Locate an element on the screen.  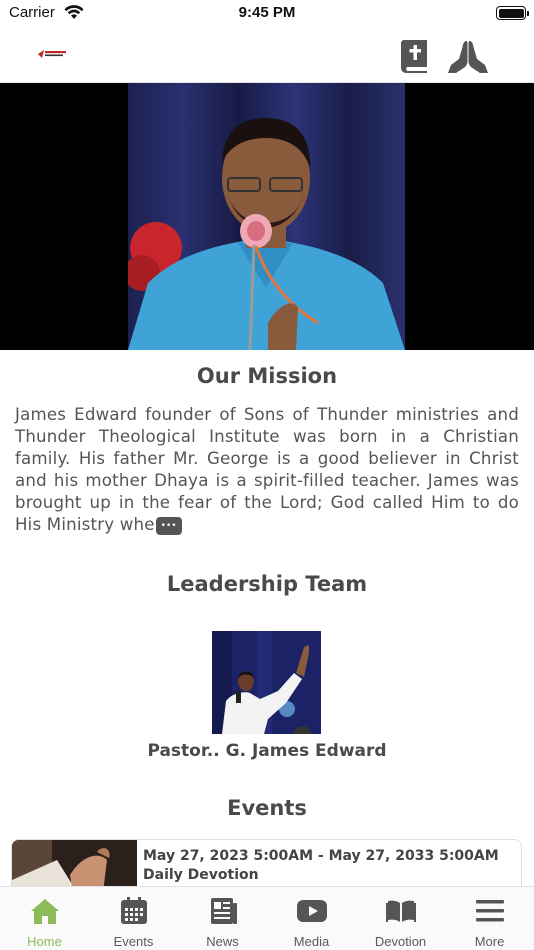
events-title: Events is located at coordinates (267, 808).